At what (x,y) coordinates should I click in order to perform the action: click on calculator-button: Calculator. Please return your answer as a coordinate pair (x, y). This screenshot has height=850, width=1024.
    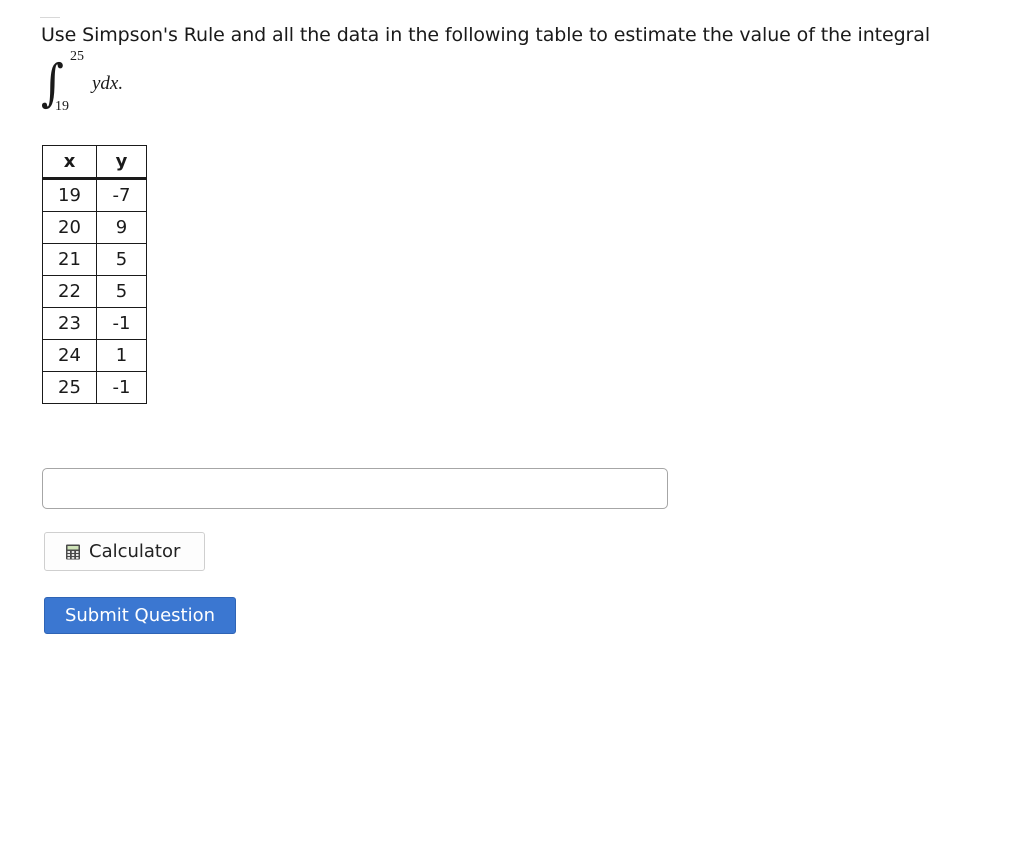
    Looking at the image, I should click on (124, 551).